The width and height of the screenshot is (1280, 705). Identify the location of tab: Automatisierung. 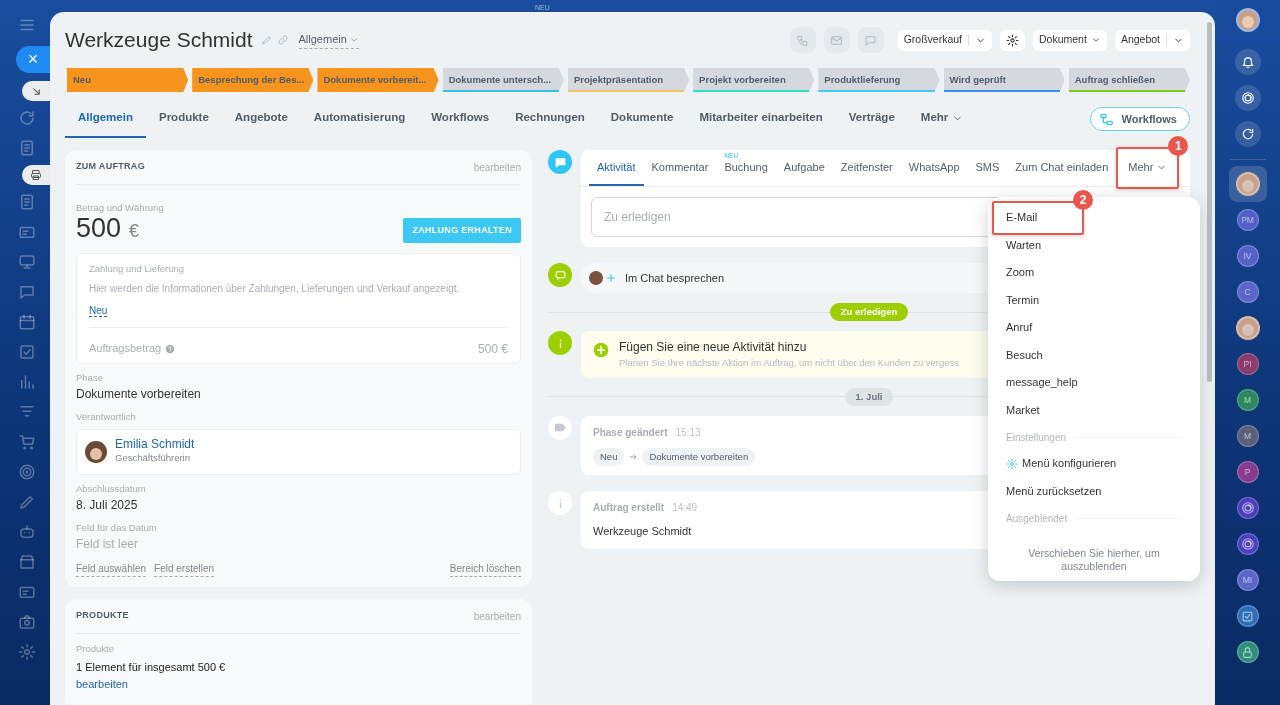
(359, 119).